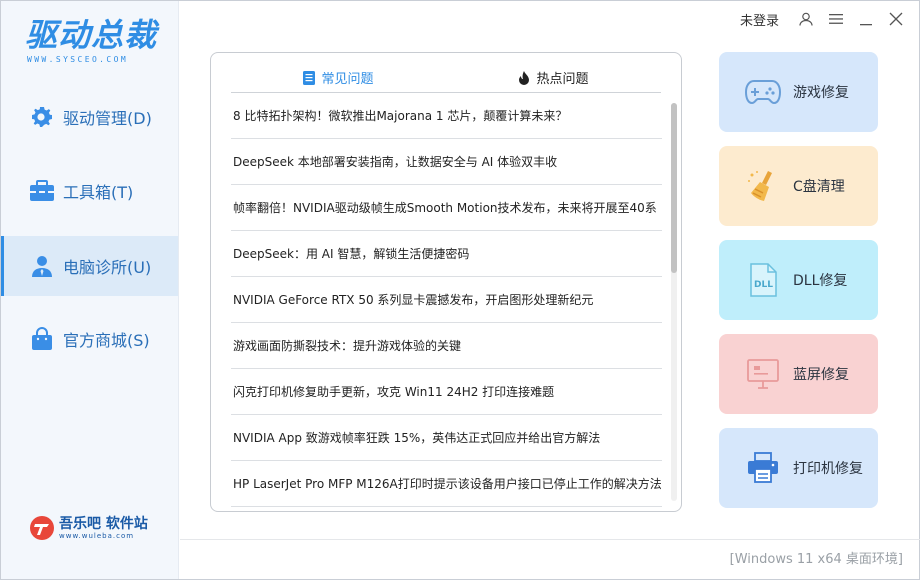  I want to click on blue-screen-repair-button: 蓝屏修复, so click(798, 374).